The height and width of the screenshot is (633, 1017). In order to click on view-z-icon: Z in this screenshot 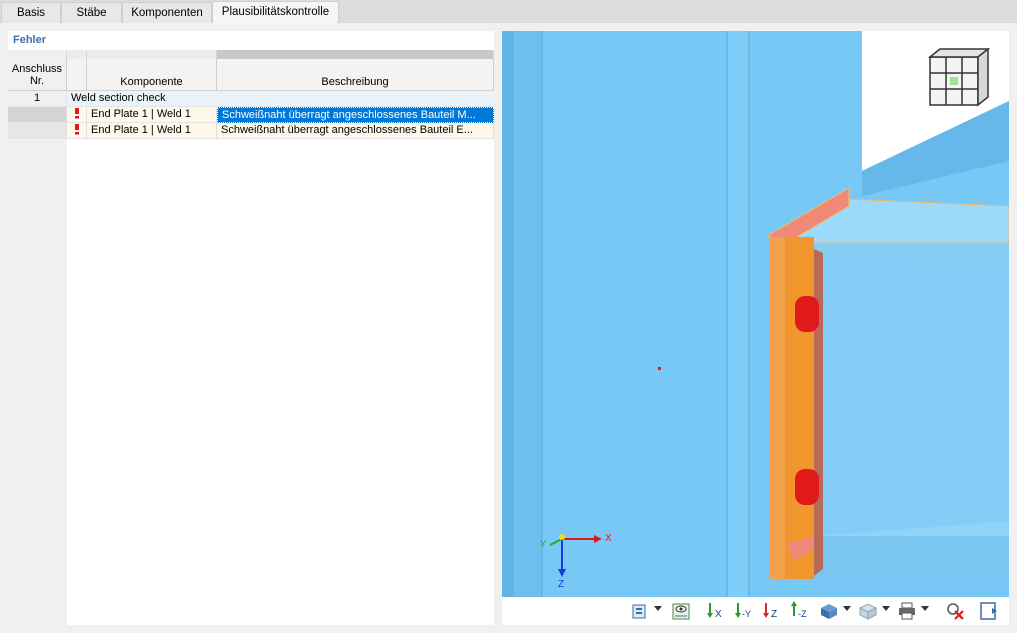, I will do `click(771, 611)`.